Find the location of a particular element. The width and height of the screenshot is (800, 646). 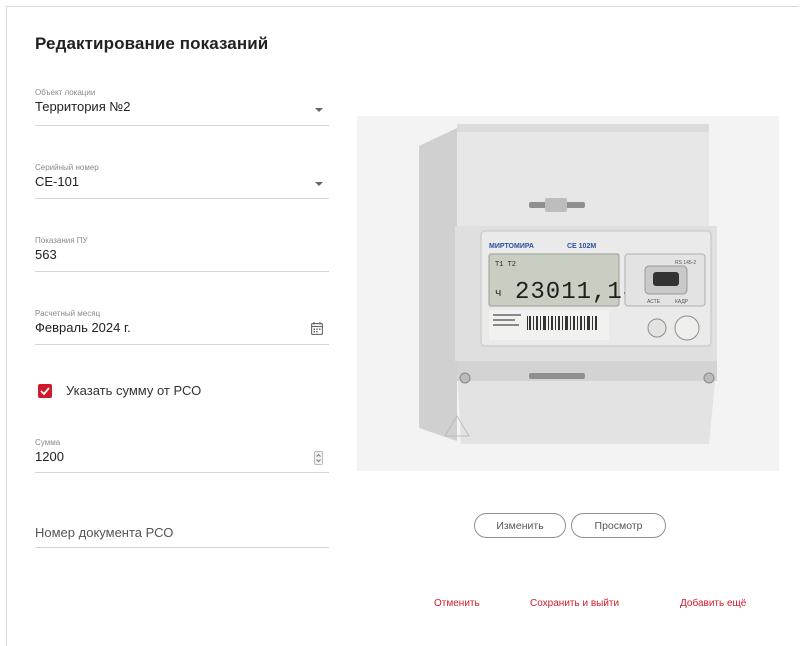

sum-value: 1200 is located at coordinates (49, 456).